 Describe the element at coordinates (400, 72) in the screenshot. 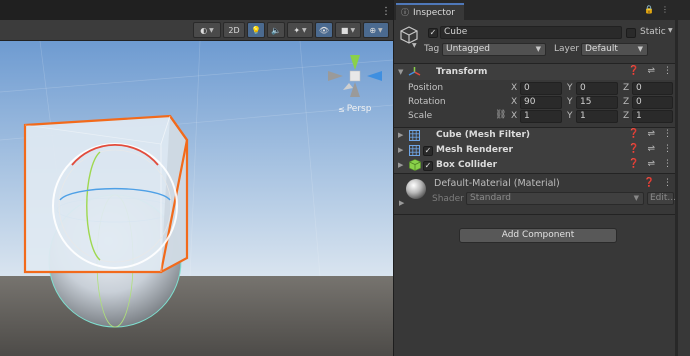

I see `fold-arrow-icon: ▼` at that location.